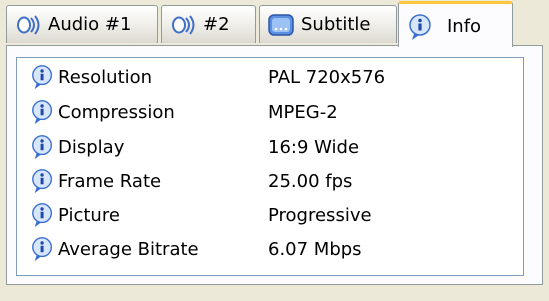 Image resolution: width=549 pixels, height=301 pixels. I want to click on info-key: Display, so click(91, 147).